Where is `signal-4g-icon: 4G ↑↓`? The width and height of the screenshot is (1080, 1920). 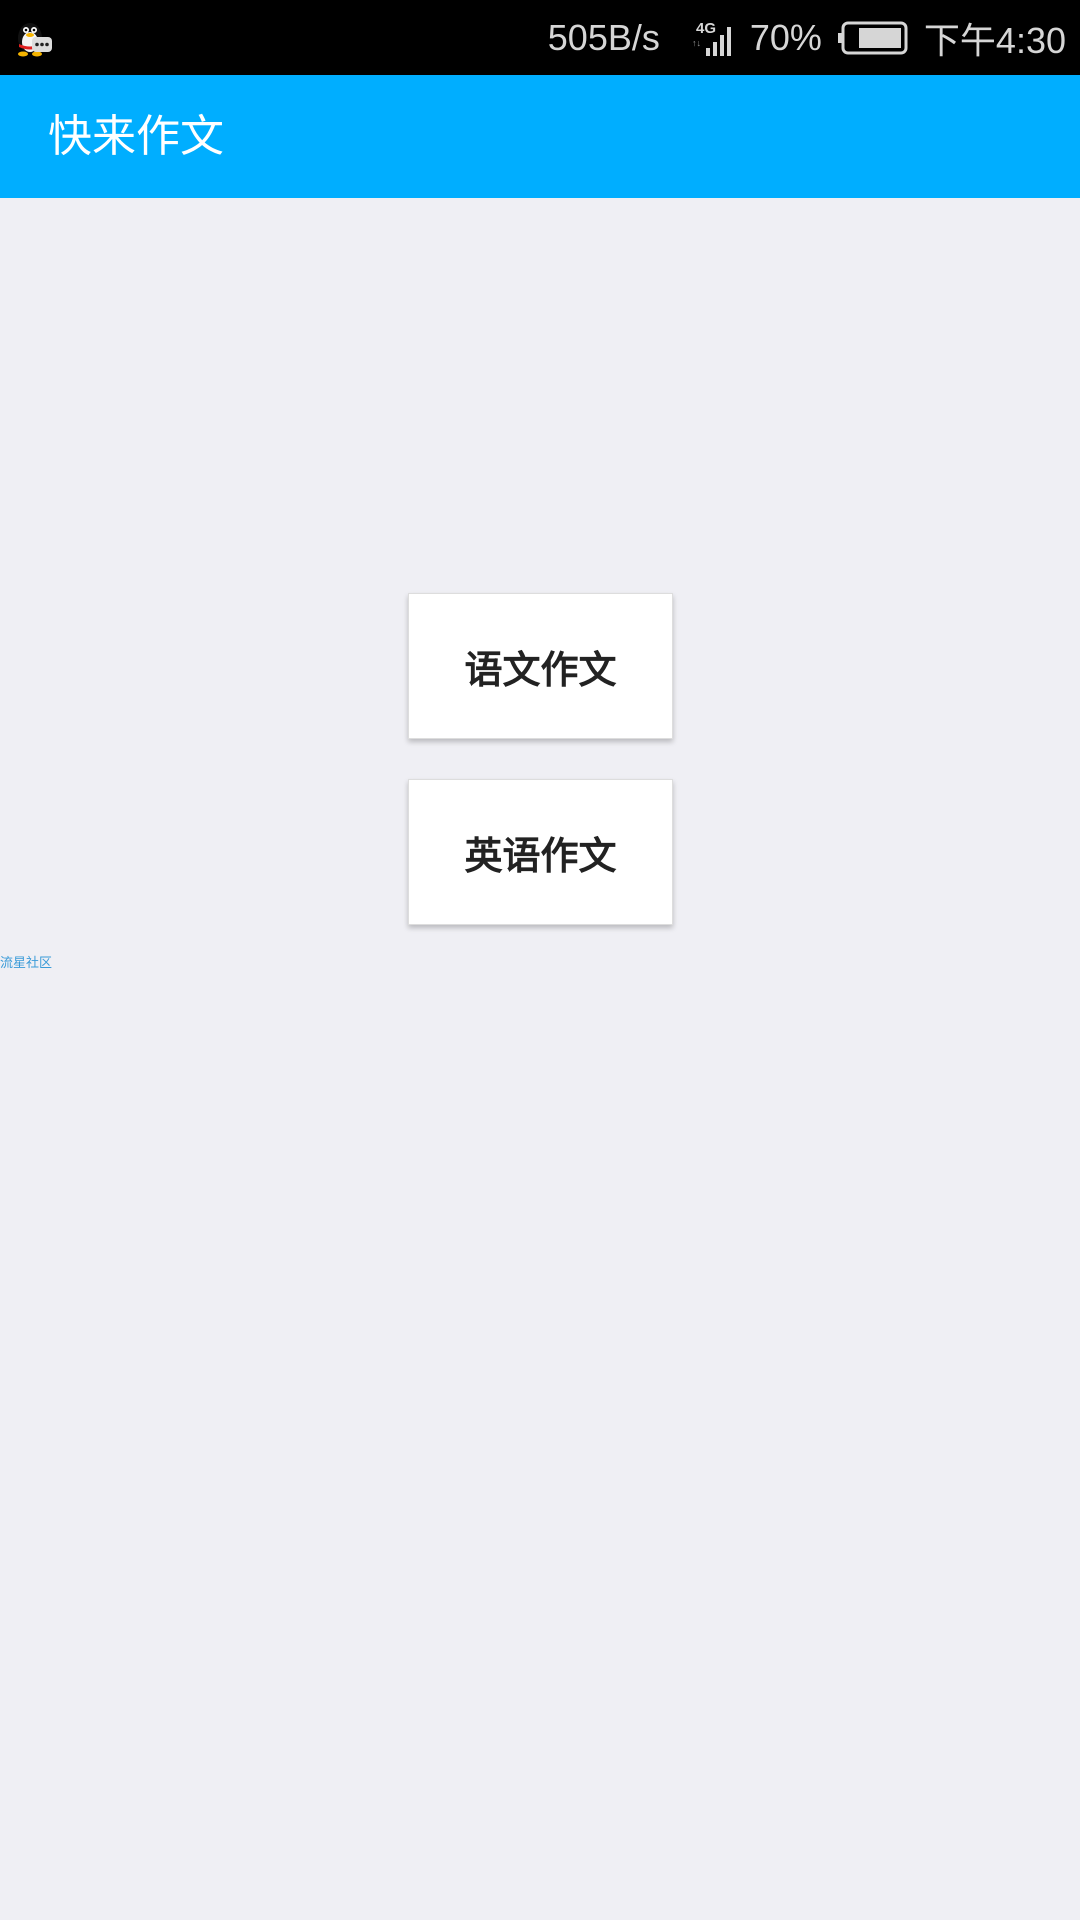 signal-4g-icon: 4G ↑↓ is located at coordinates (711, 38).